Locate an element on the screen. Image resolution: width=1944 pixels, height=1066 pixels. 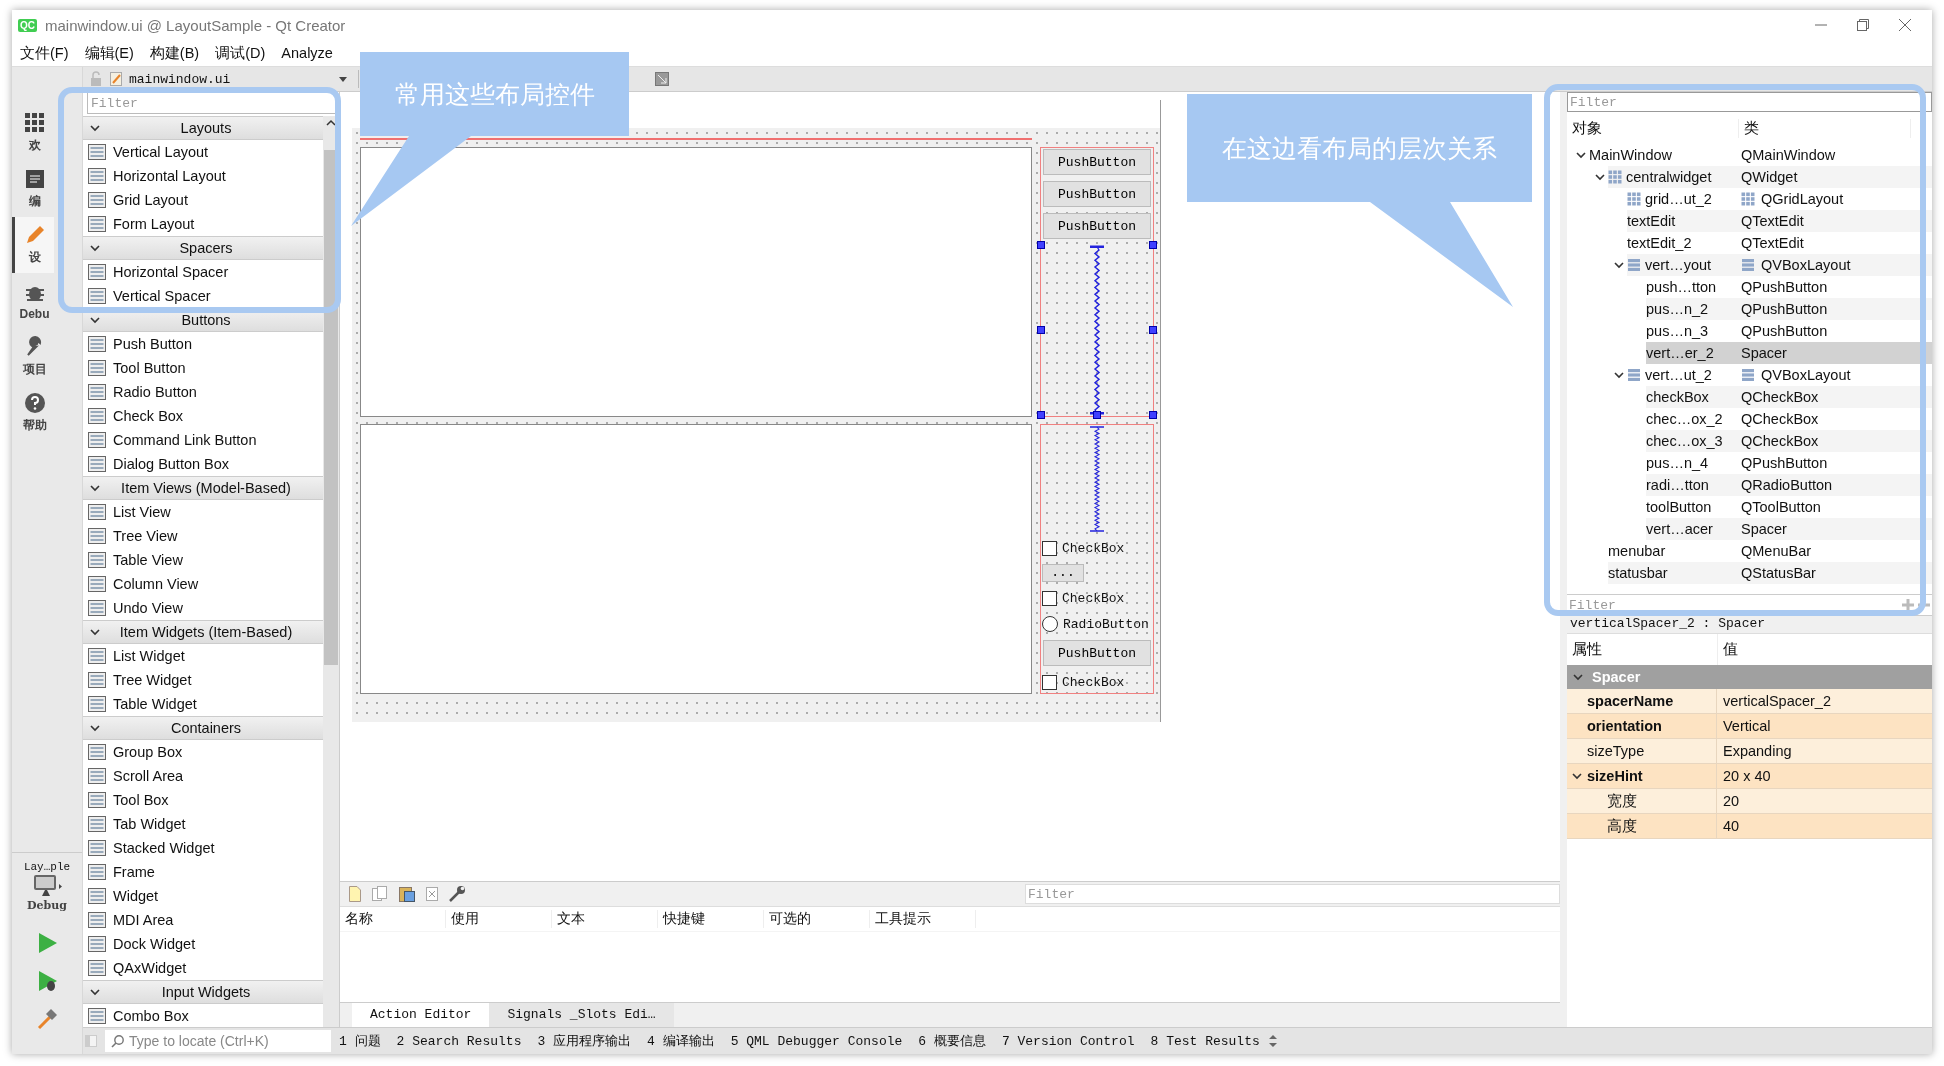
output-pane-button: 3 应用程序输出 is located at coordinates (584, 1041).